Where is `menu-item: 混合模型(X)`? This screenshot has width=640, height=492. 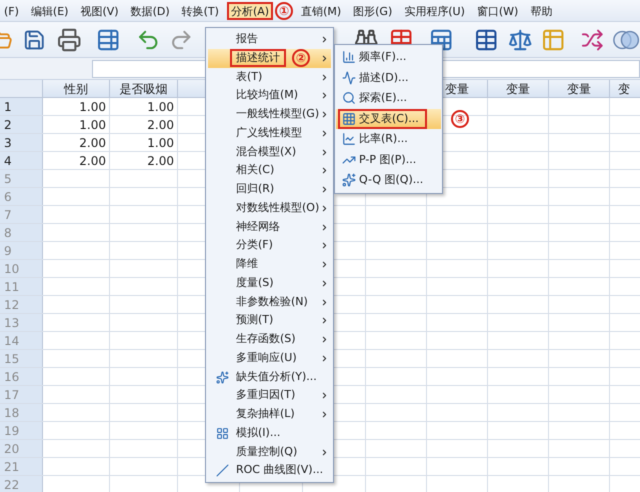
menu-item: 混合模型(X) is located at coordinates (269, 152).